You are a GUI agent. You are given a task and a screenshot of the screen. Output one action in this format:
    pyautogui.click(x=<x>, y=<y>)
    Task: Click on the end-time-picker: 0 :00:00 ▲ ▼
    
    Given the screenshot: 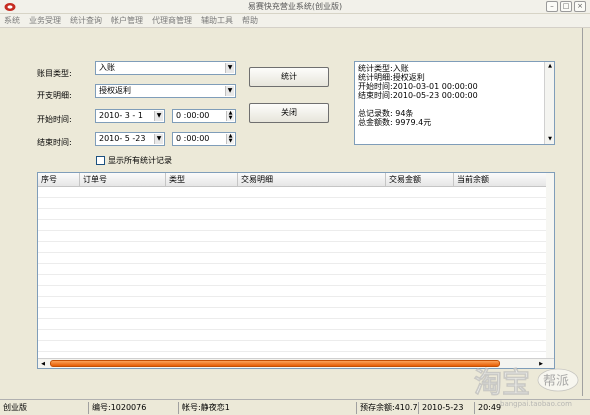 What is the action you would take?
    pyautogui.click(x=204, y=139)
    